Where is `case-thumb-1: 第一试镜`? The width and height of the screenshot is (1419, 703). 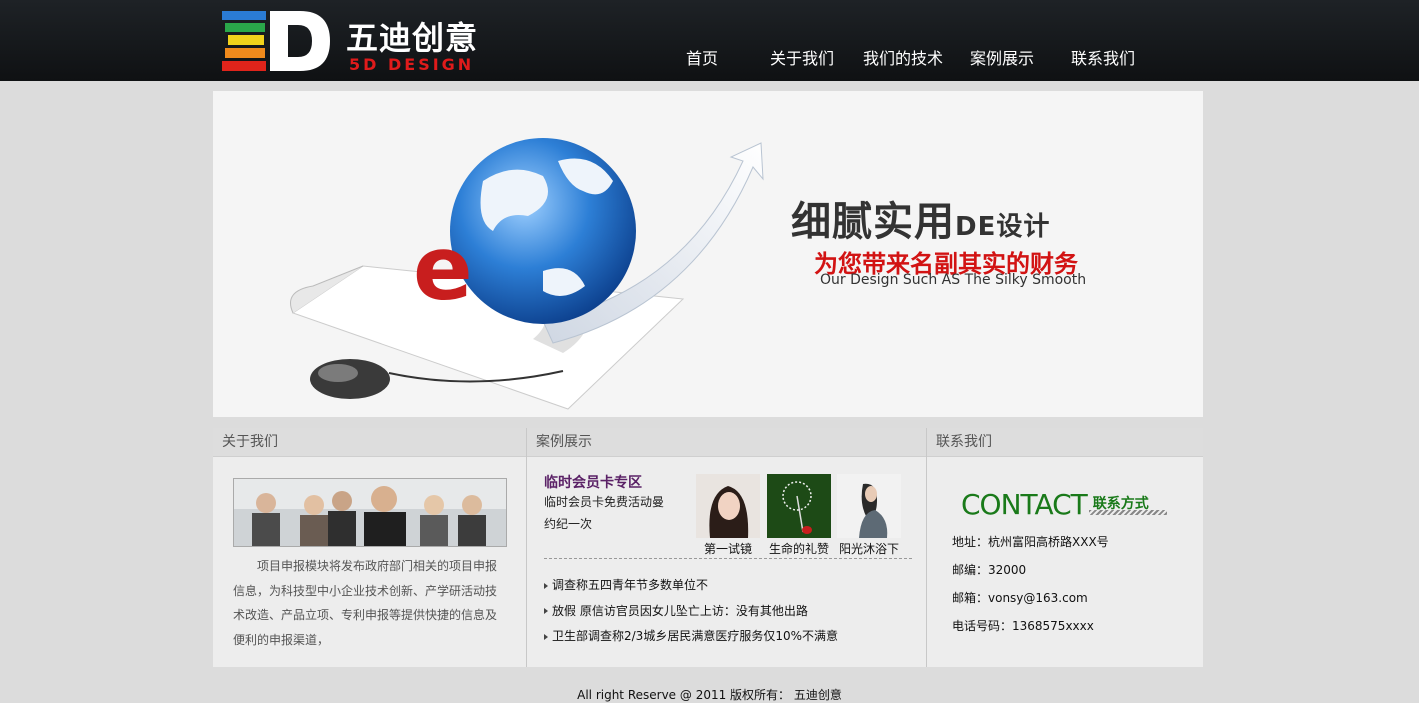
case-thumb-1: 第一试镜 is located at coordinates (728, 515).